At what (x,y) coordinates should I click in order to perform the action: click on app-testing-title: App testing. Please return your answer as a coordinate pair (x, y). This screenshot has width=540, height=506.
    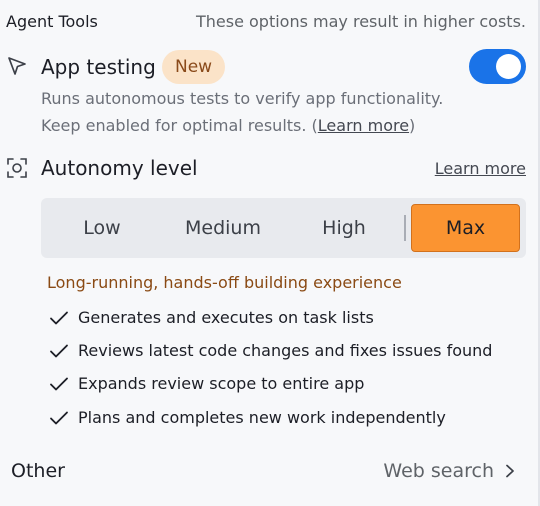
    Looking at the image, I should click on (98, 67).